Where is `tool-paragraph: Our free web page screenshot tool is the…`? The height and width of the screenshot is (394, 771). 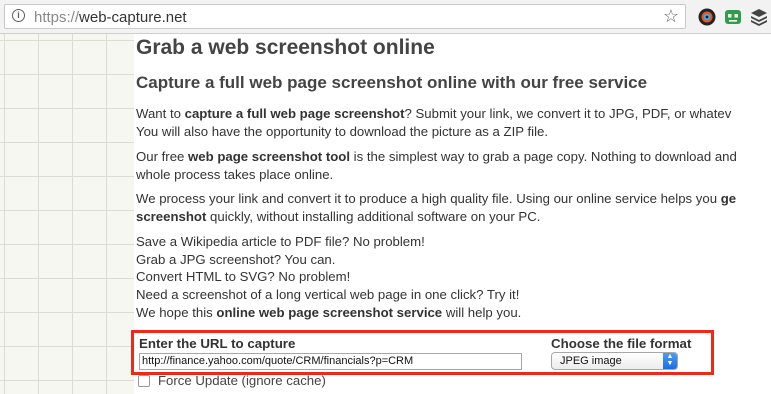
tool-paragraph: Our free web page screenshot tool is the… is located at coordinates (436, 165).